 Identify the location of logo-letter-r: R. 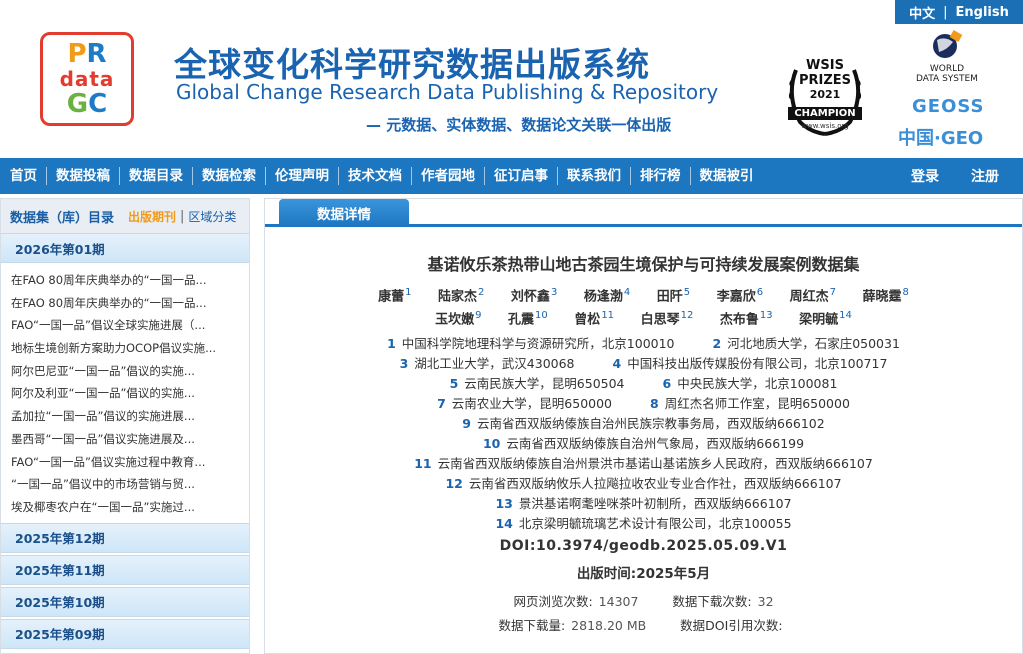
(96, 54).